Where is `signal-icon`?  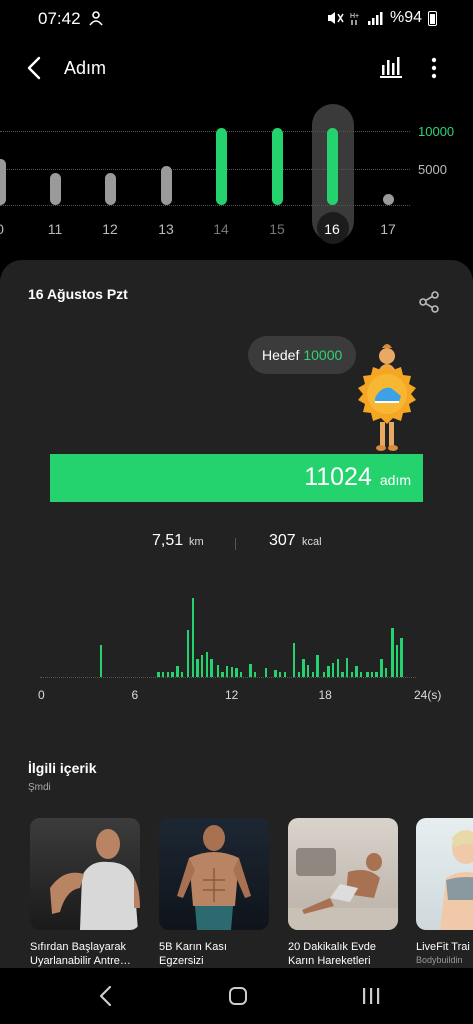
signal-icon is located at coordinates (375, 18).